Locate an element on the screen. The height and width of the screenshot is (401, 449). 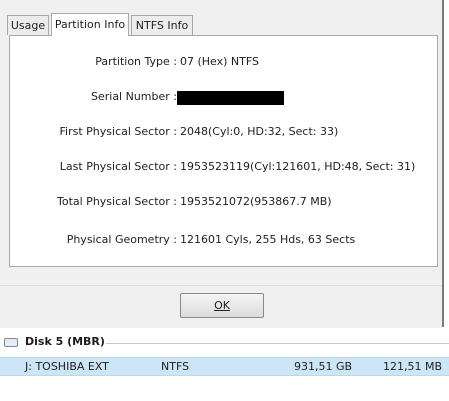
drive-icon is located at coordinates (11, 342).